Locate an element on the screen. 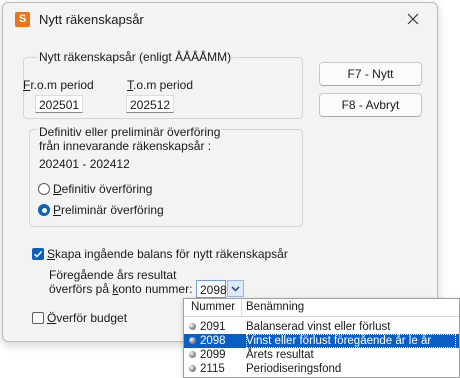 The width and height of the screenshot is (460, 378). account-number-label: överförs på konto nummer: is located at coordinates (121, 289).